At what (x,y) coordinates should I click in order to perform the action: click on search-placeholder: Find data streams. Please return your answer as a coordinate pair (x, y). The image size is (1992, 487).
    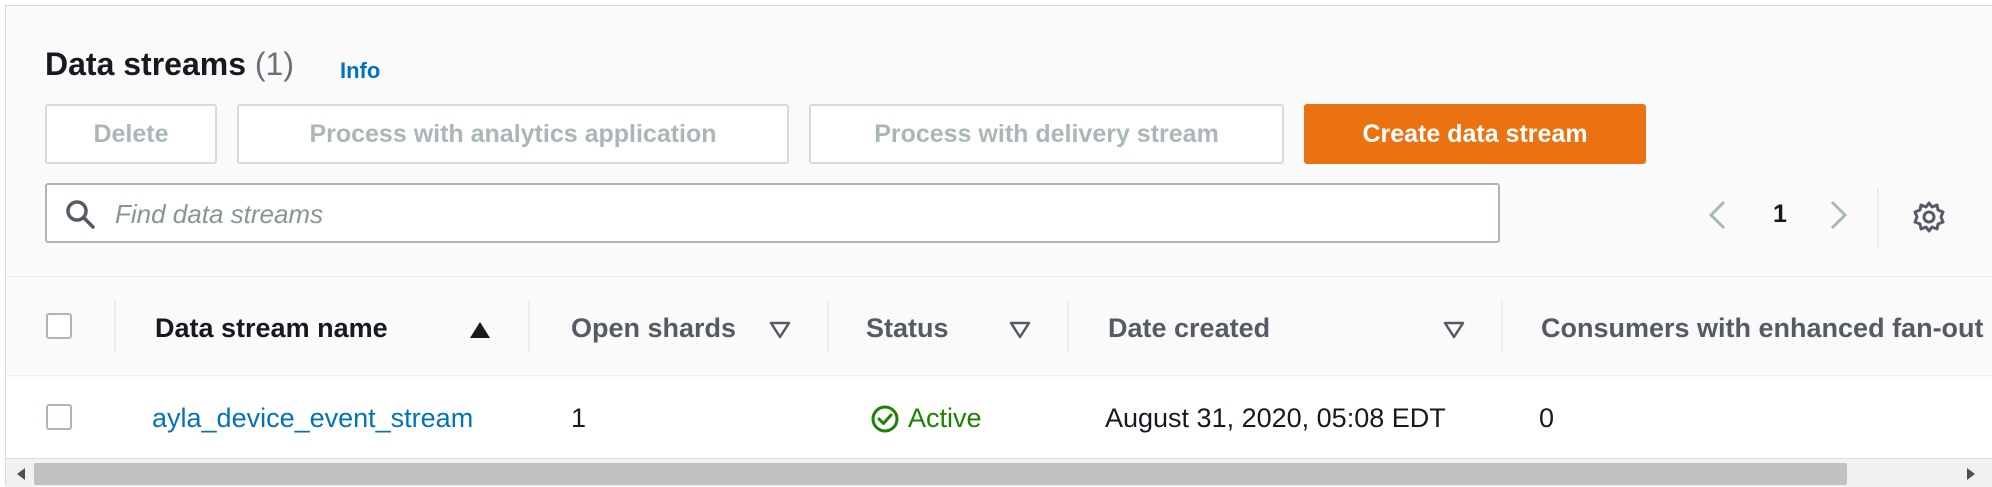
    Looking at the image, I should click on (219, 214).